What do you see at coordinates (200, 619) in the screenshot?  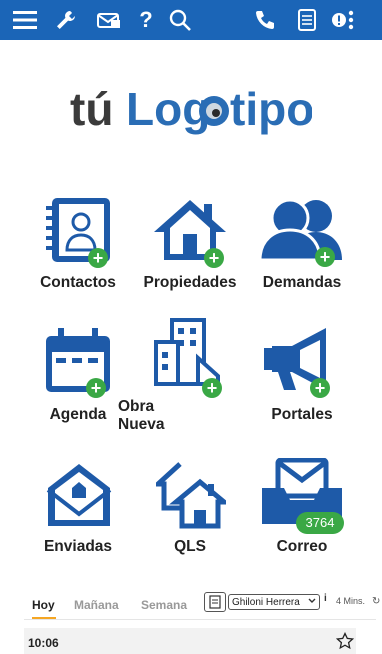 I see `divider` at bounding box center [200, 619].